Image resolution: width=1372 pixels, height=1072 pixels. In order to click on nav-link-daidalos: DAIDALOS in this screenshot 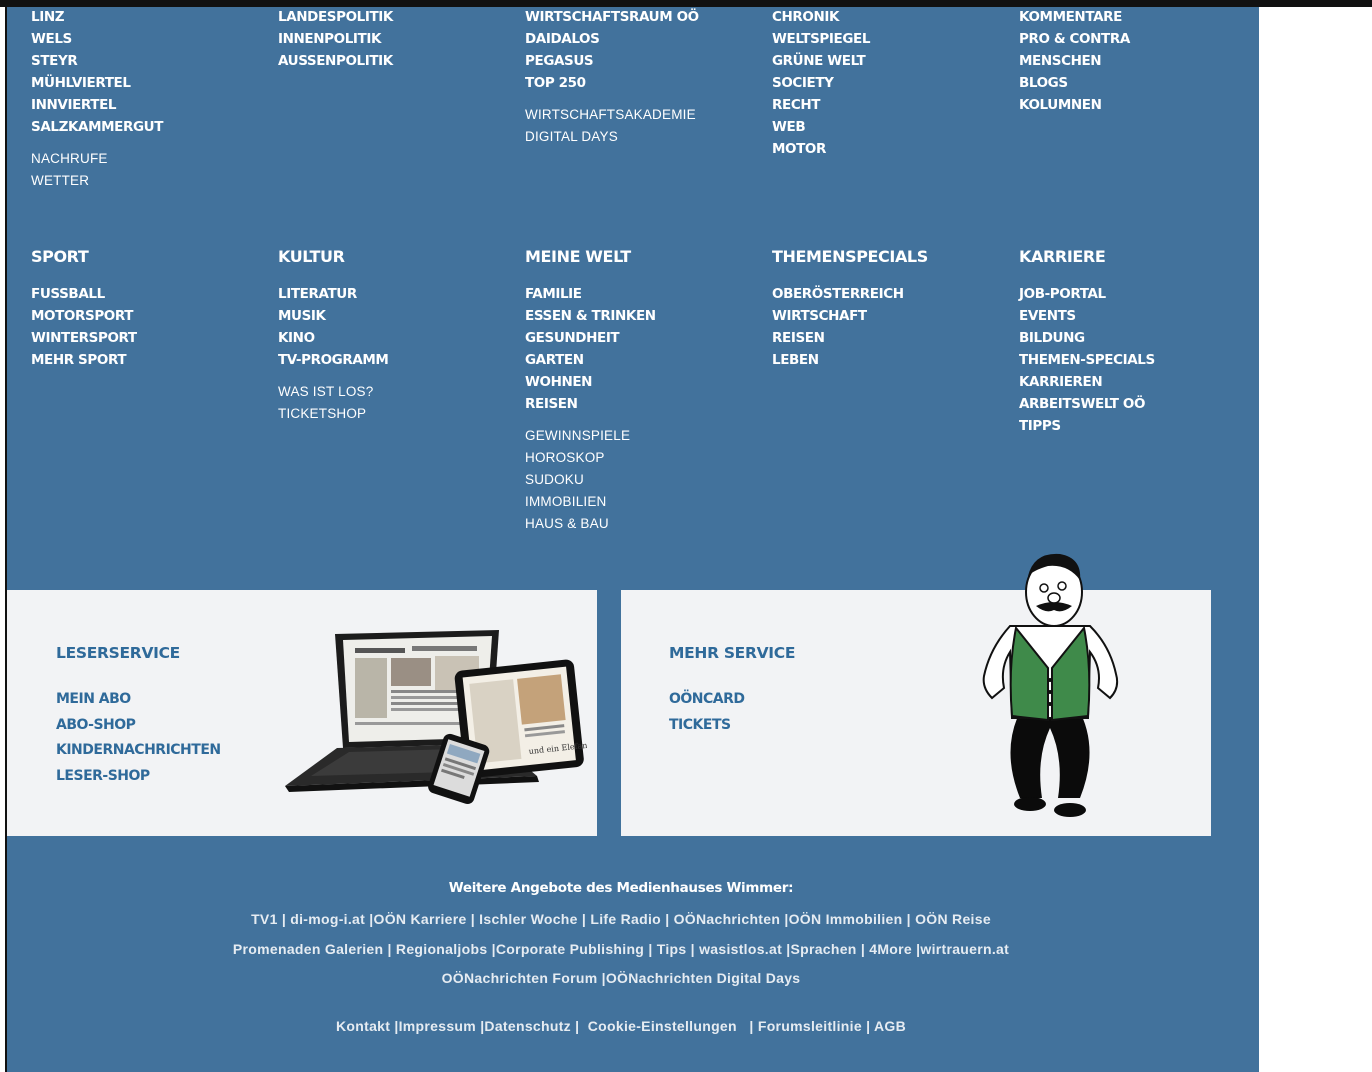, I will do `click(645, 39)`.